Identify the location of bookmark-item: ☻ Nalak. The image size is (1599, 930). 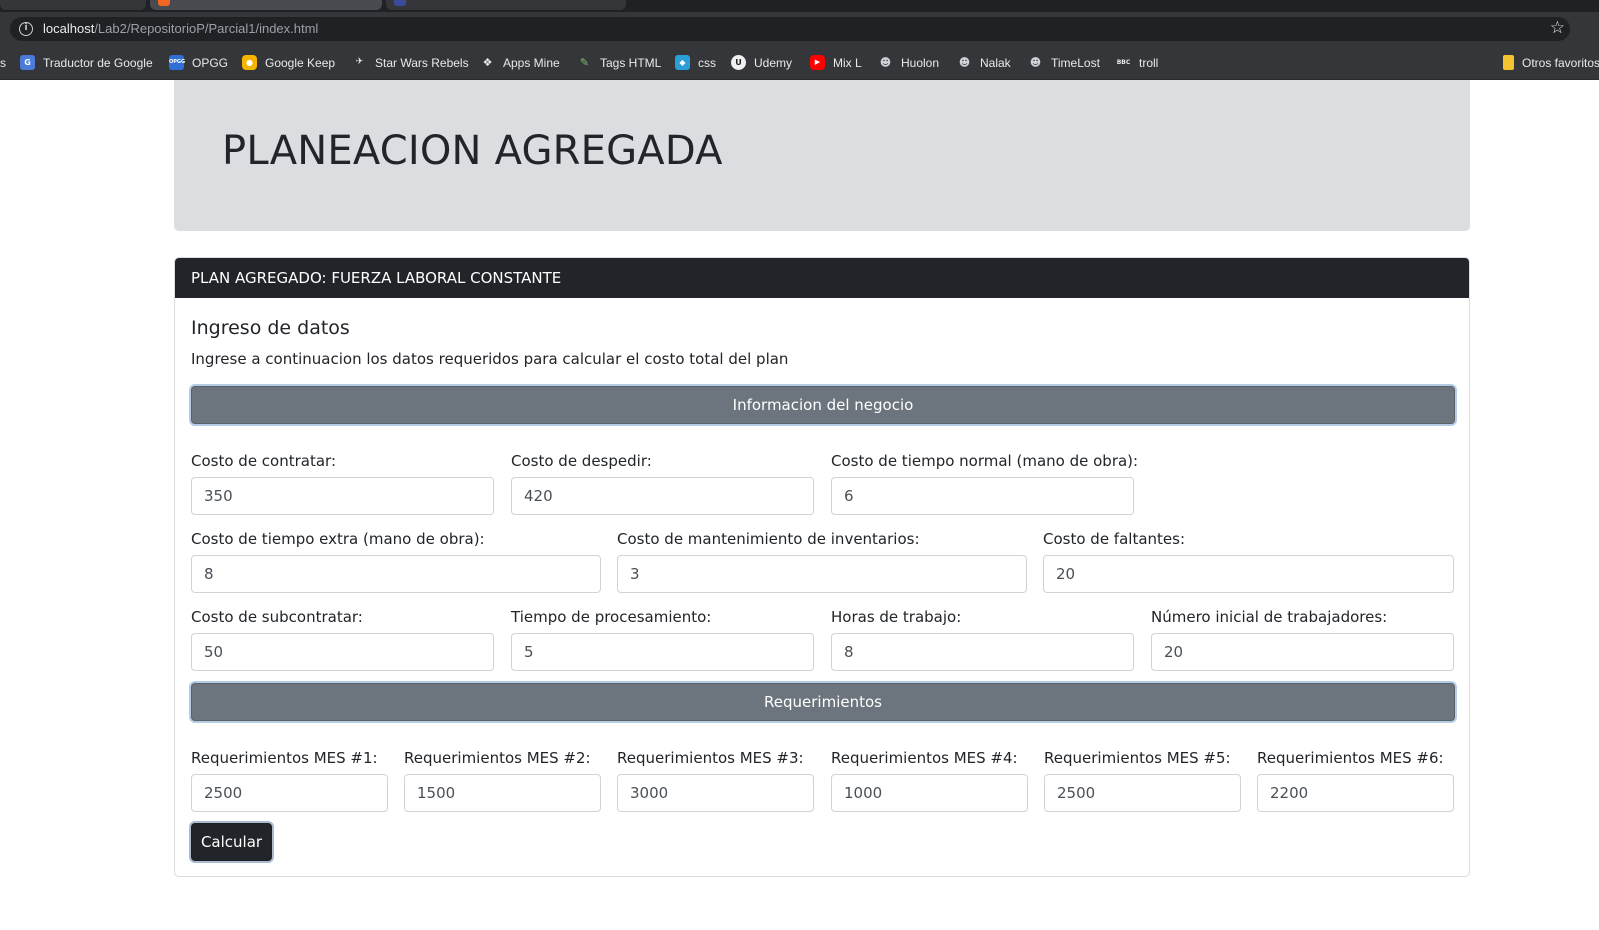
(984, 63).